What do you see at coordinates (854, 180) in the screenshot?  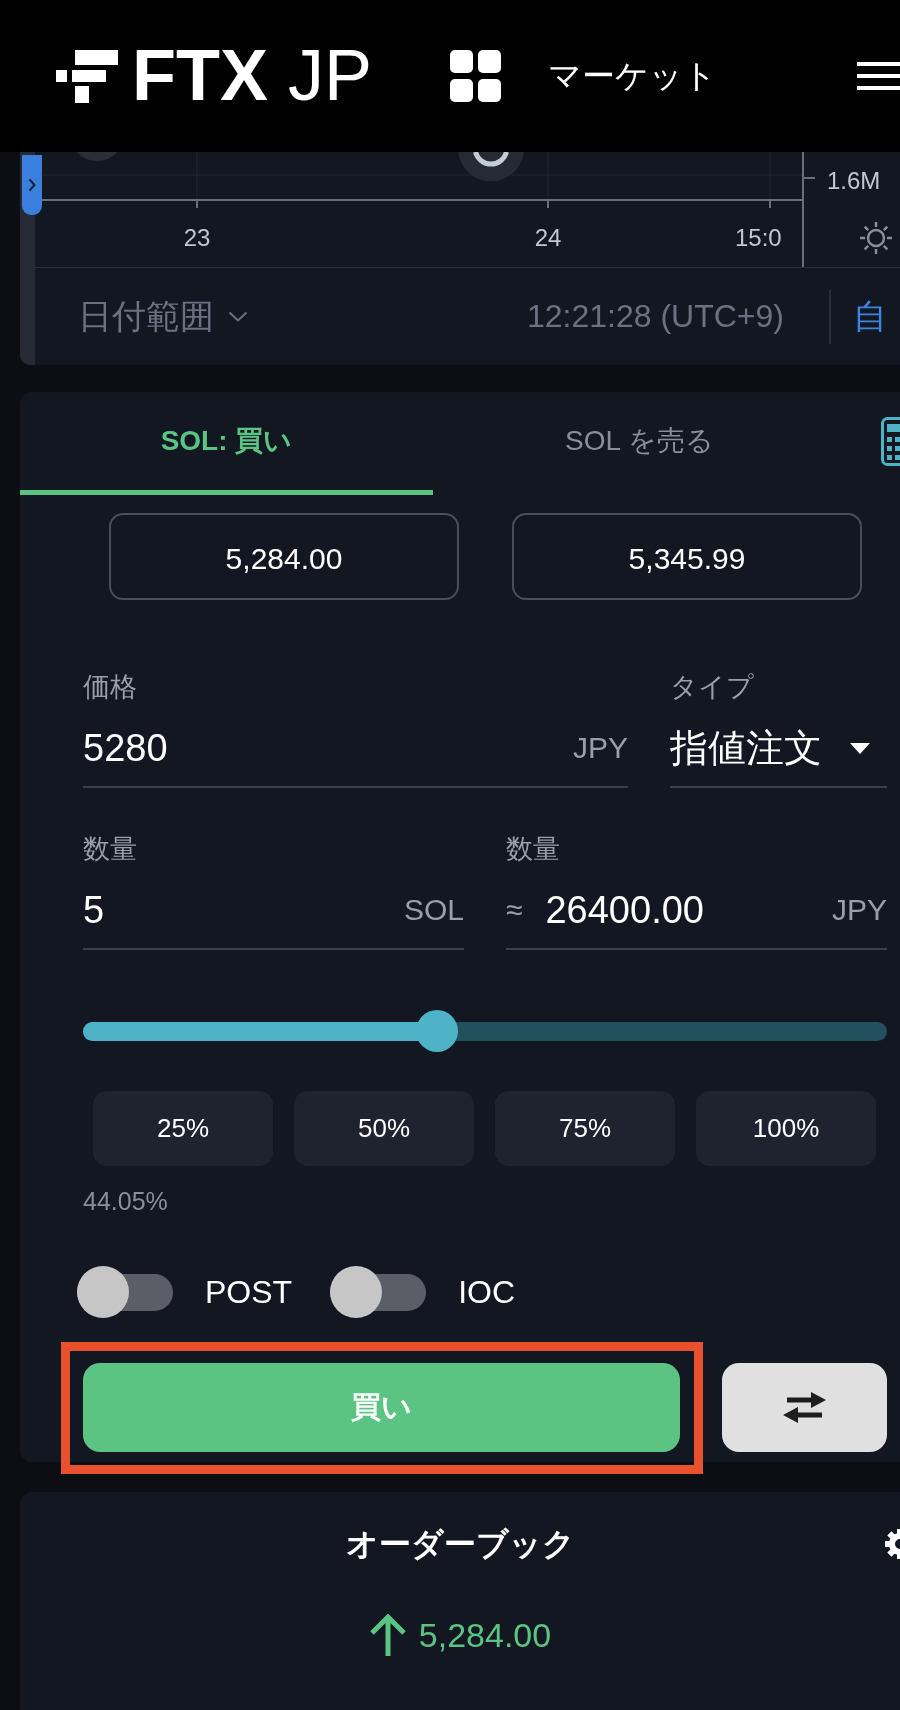 I see `axis-label: 1.6M` at bounding box center [854, 180].